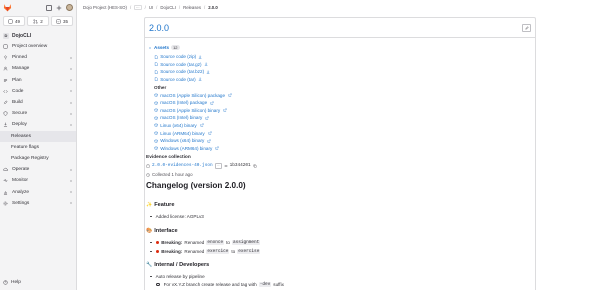 This screenshot has width=600, height=290. Describe the element at coordinates (149, 231) in the screenshot. I see `palette-icon: 🎨` at that location.